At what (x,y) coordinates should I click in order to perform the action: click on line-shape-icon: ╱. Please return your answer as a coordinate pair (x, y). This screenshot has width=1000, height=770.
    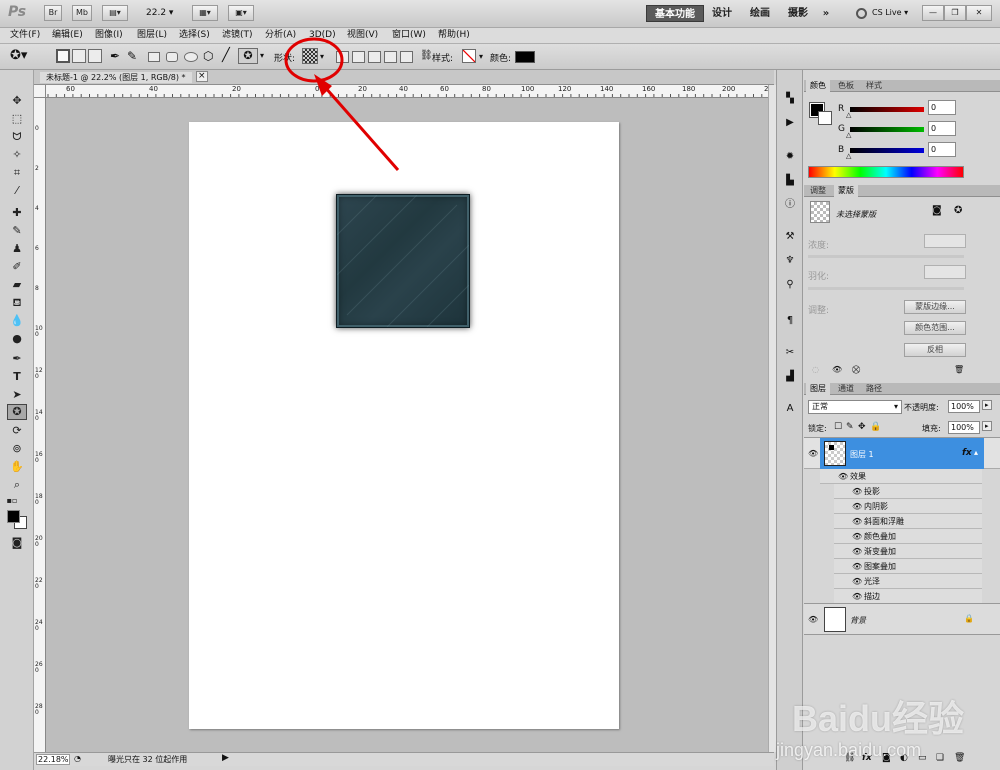
    Looking at the image, I should click on (226, 55).